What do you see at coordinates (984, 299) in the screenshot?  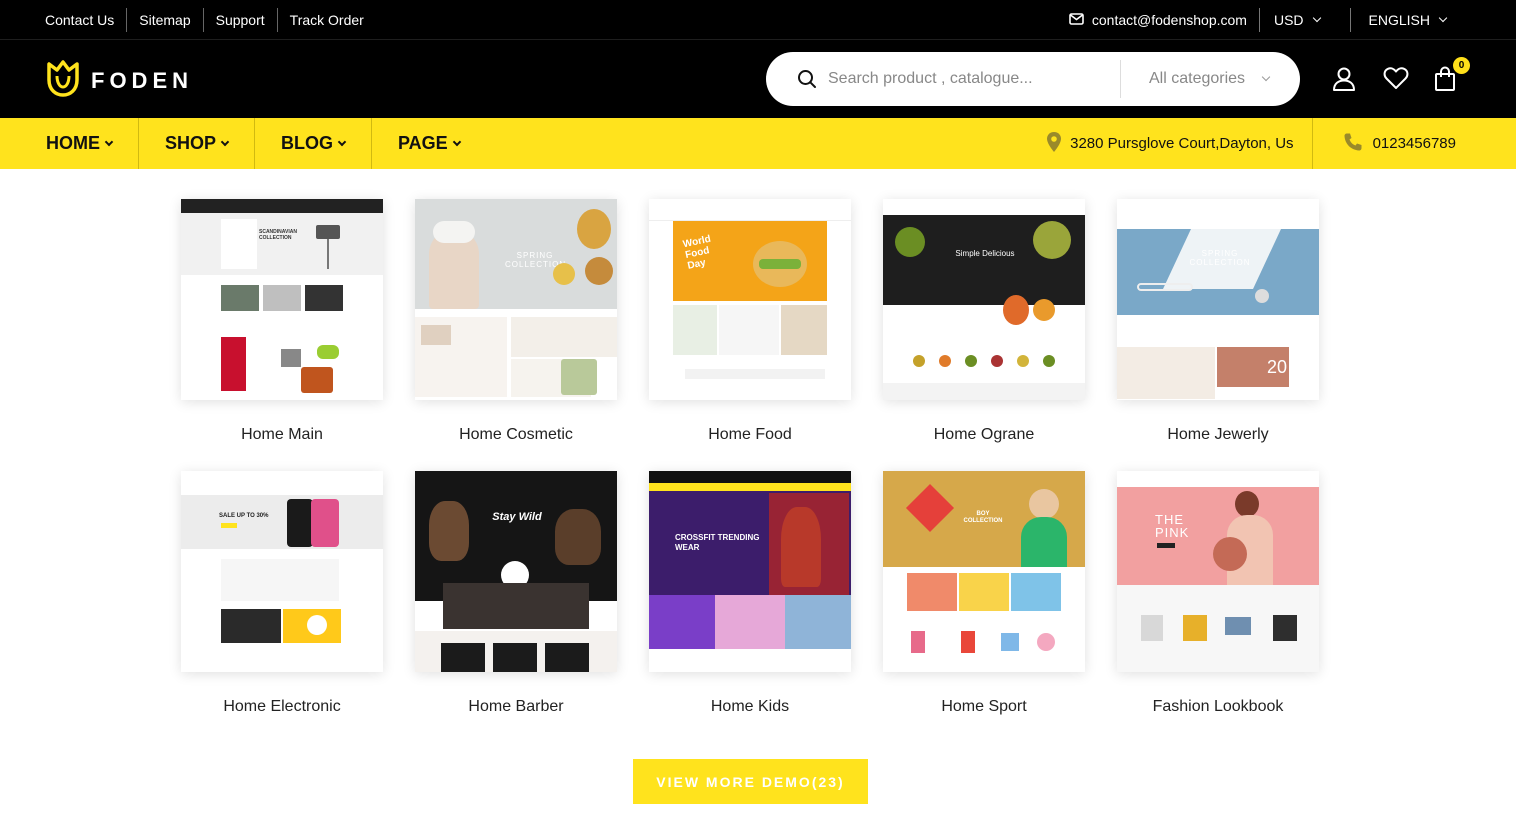 I see `demo-thumbnail: Simple Delicious` at bounding box center [984, 299].